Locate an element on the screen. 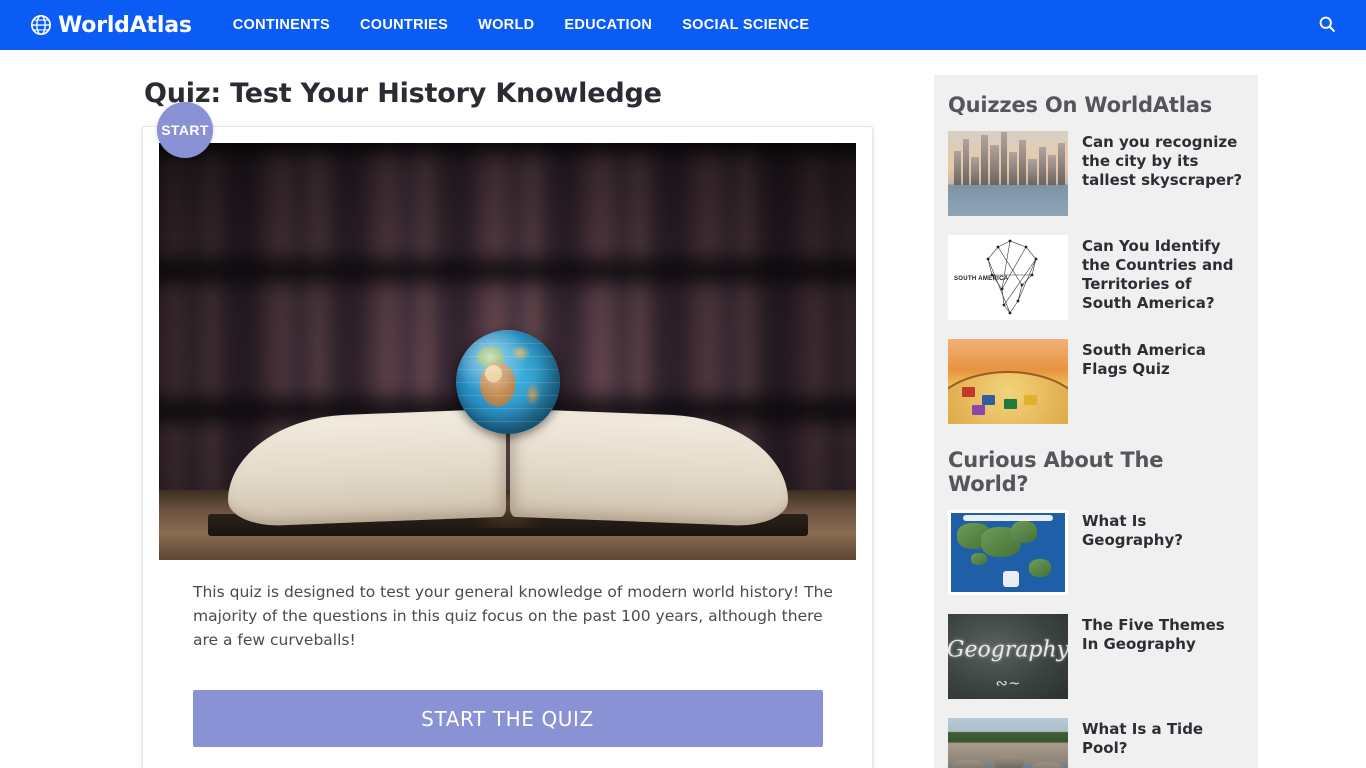 This screenshot has width=1366, height=768. nav-link-continents: CONTINENTS is located at coordinates (281, 25).